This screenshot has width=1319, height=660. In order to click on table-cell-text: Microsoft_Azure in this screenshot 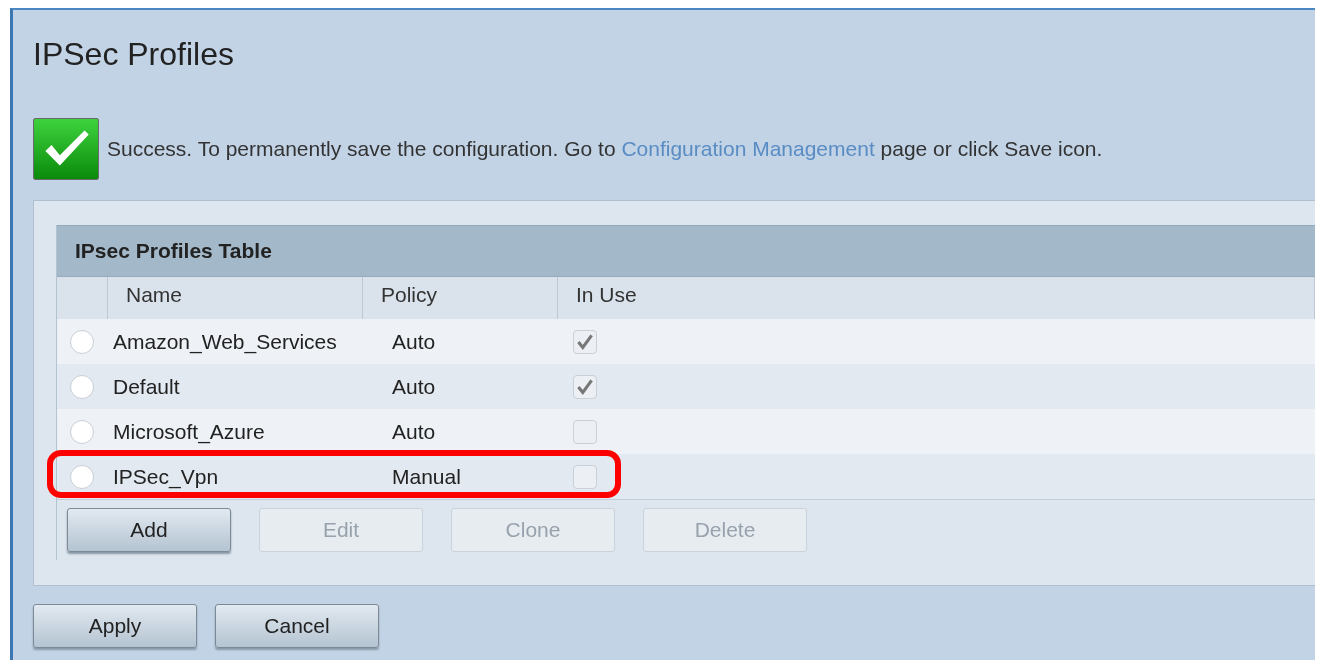, I will do `click(189, 431)`.